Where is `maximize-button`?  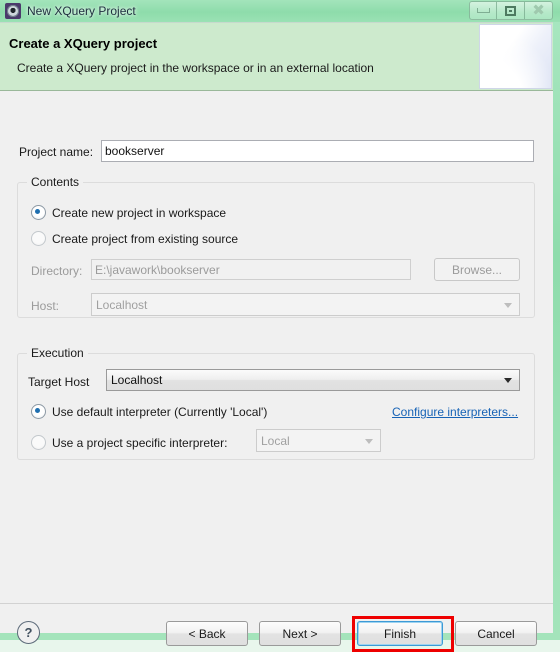
maximize-button is located at coordinates (511, 10).